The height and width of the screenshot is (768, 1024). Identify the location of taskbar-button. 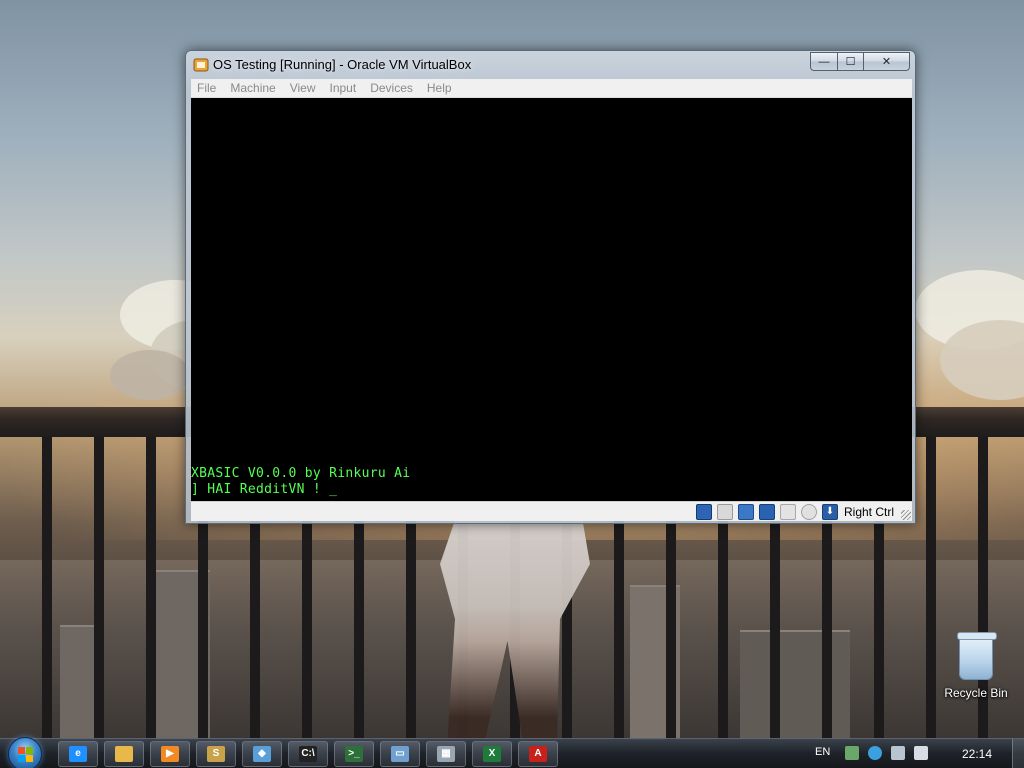
(124, 754).